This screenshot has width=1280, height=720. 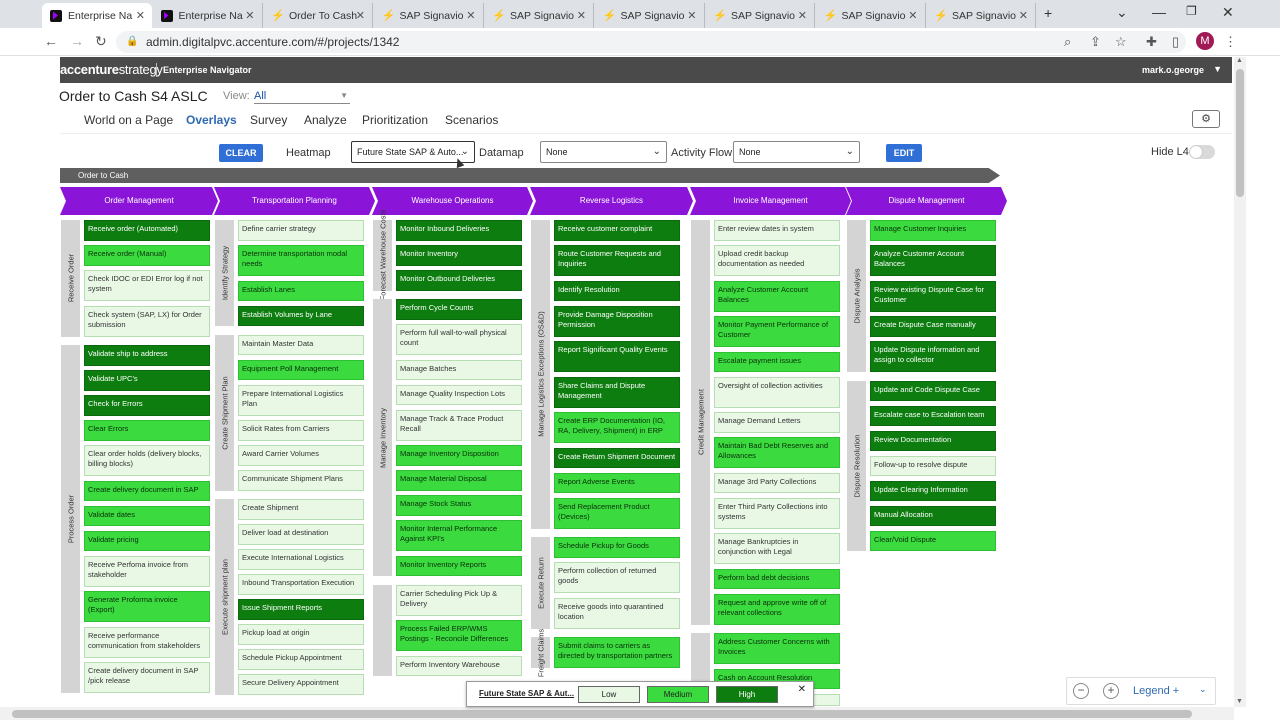 I want to click on user-menu: mark.o.george, so click(x=1173, y=70).